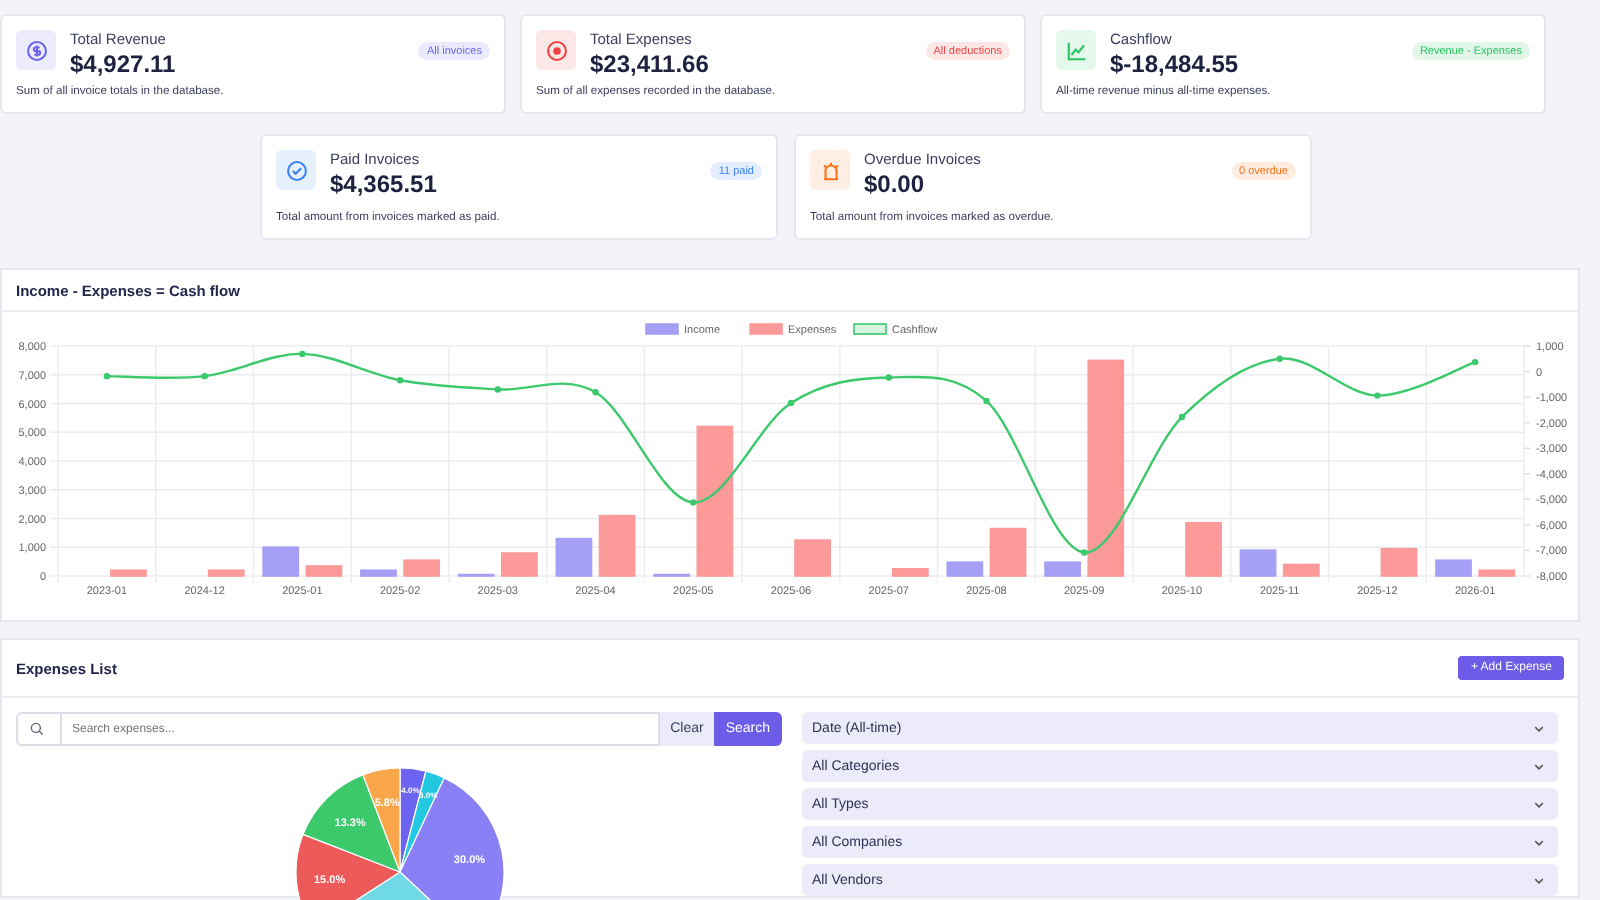  What do you see at coordinates (650, 64) in the screenshot?
I see `card-value: $23,411.66` at bounding box center [650, 64].